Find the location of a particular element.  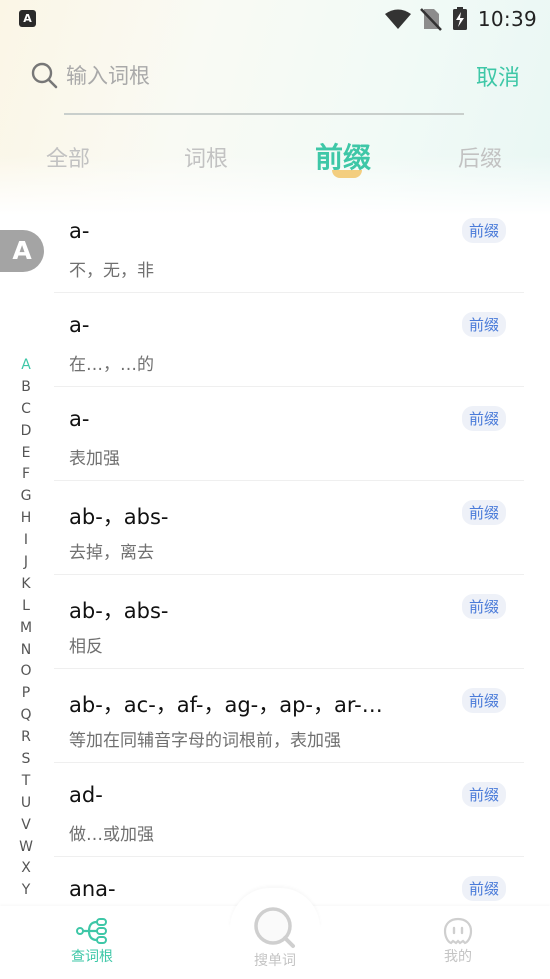

list-item: a- 在…，…的 前缀 is located at coordinates (289, 340).